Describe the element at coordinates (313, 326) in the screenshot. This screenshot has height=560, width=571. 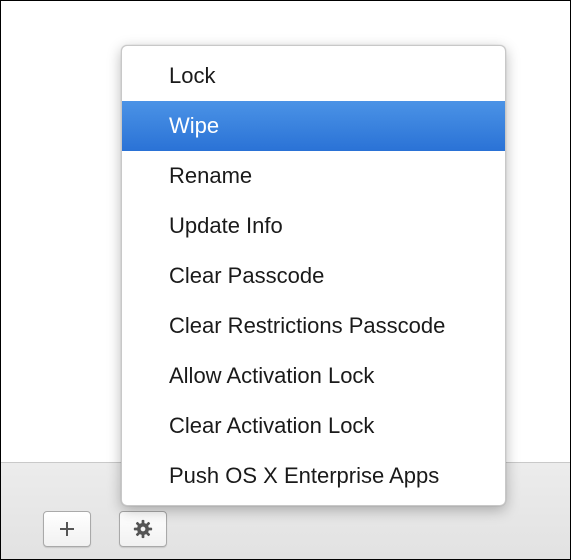
I see `menu-item-clear-restrictions-passcode: Clear Restrictions Passcode` at that location.